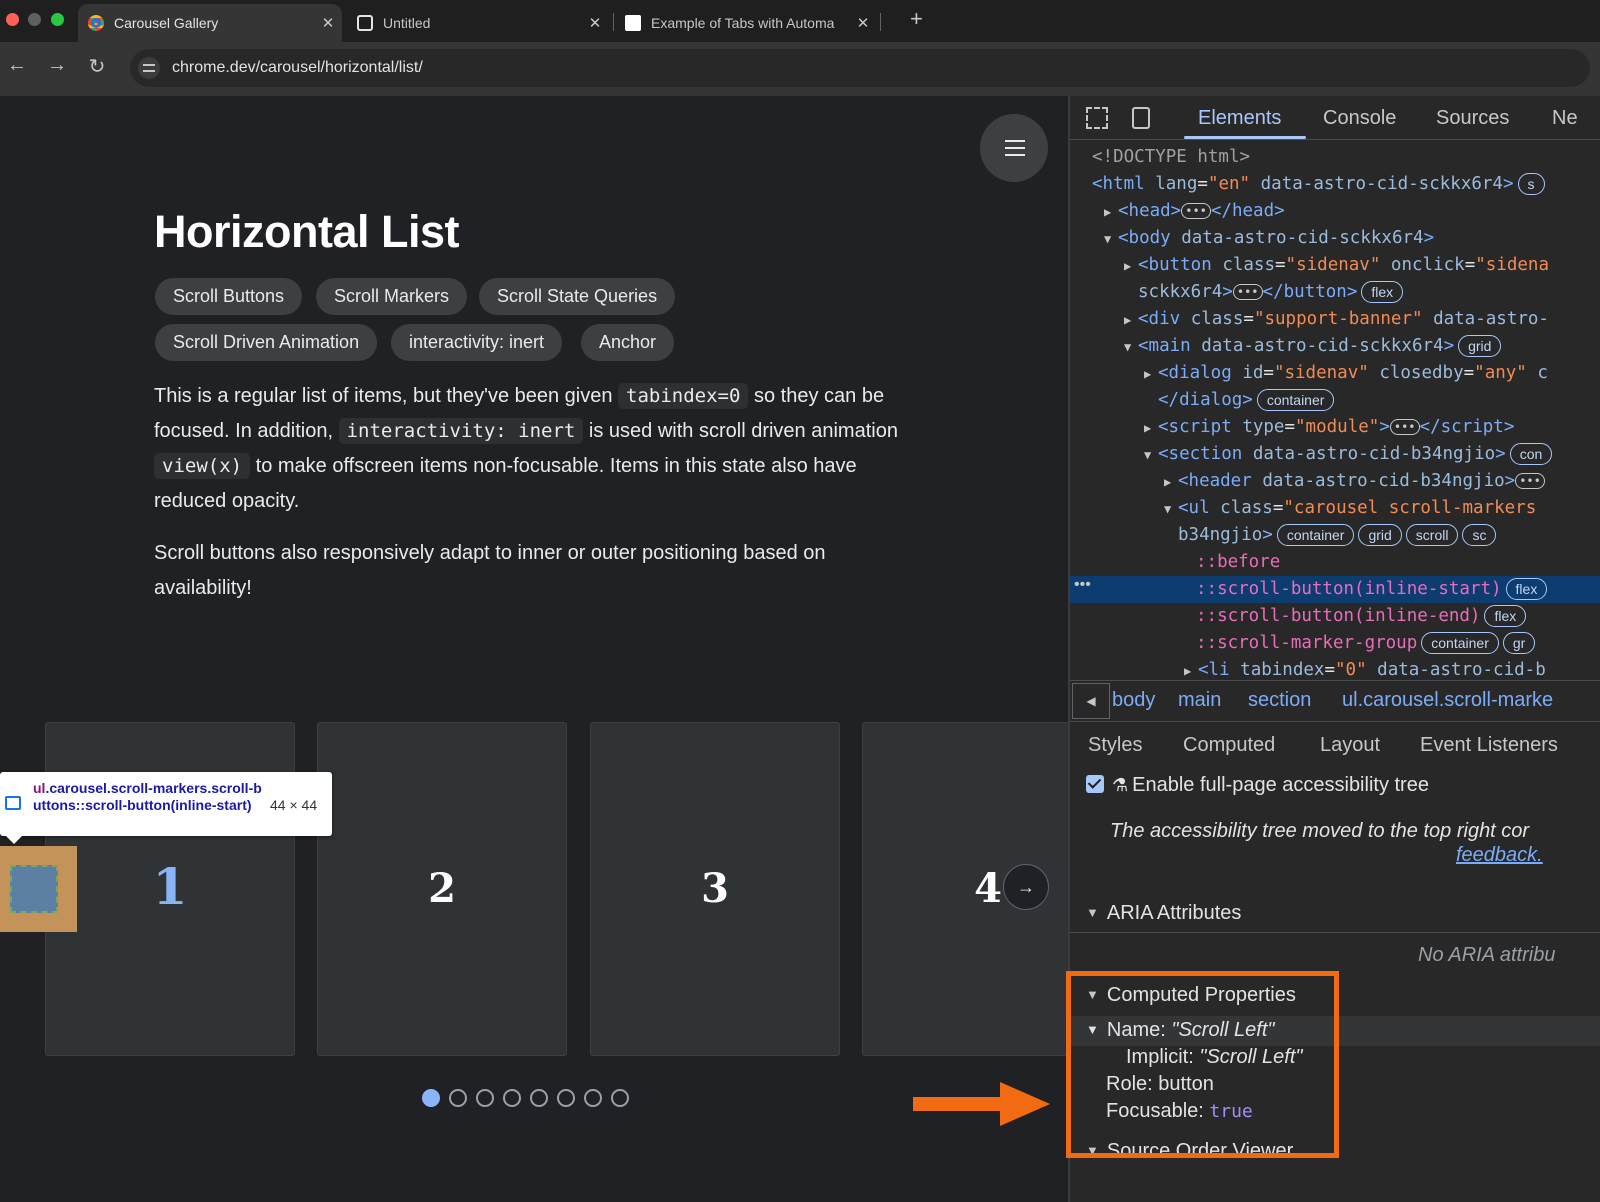 This screenshot has width=1600, height=1202. Describe the element at coordinates (1091, 701) in the screenshot. I see `breadcrumb-scroll-left-button: ◀` at that location.